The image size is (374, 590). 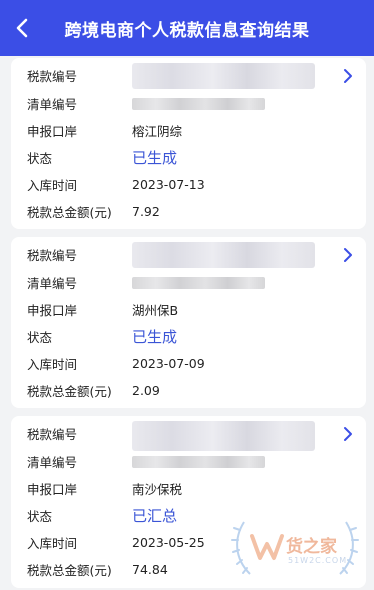 I want to click on app-header: 跨境电商个人税款信息查询结果, so click(x=187, y=28).